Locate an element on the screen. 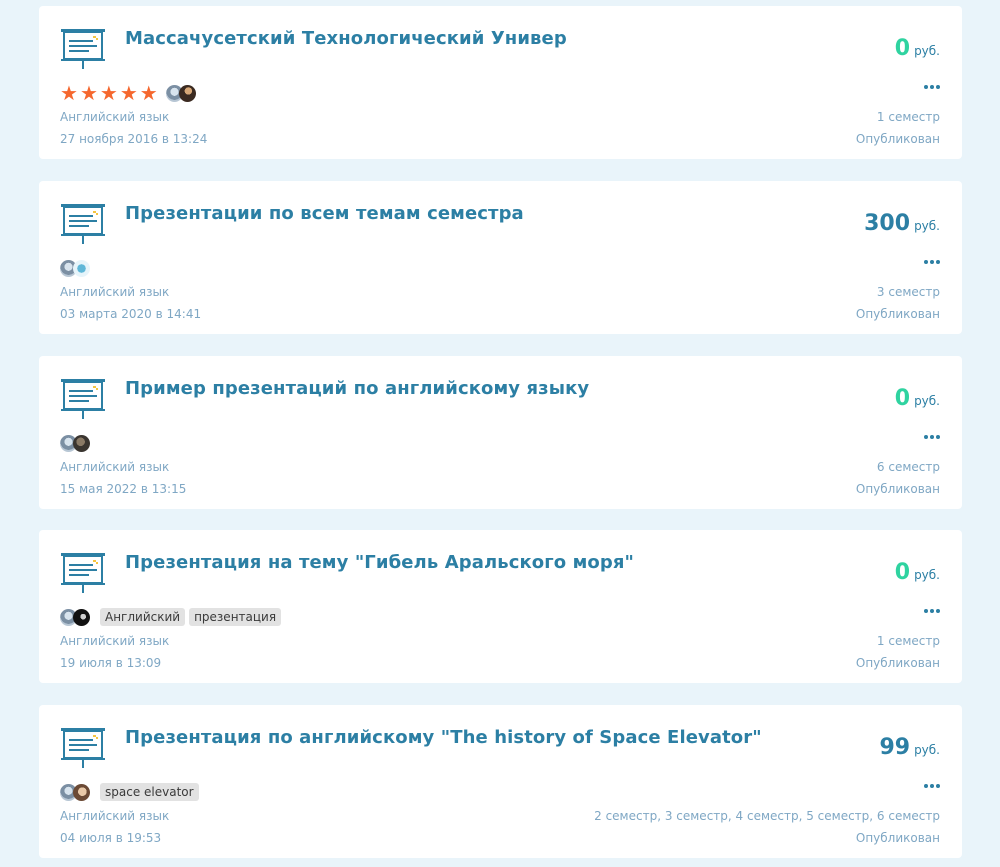 The image size is (1000, 867). price-value: 300 is located at coordinates (887, 223).